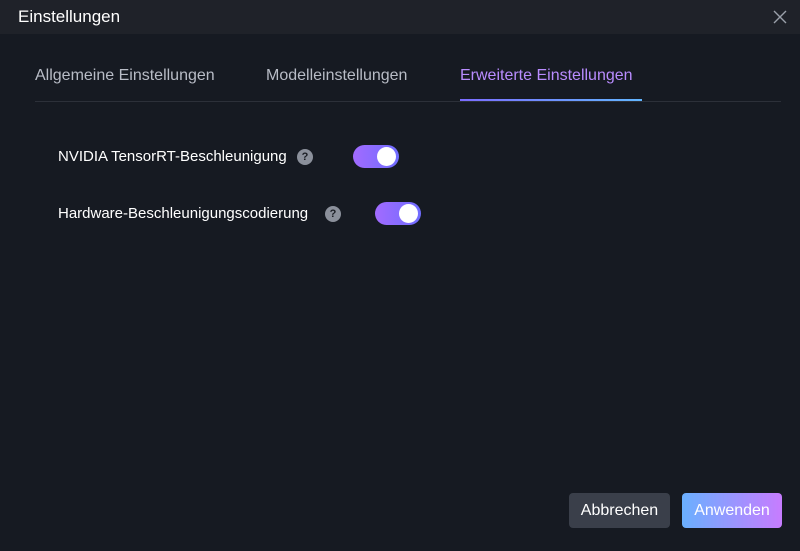 The width and height of the screenshot is (800, 551). What do you see at coordinates (398, 213) in the screenshot?
I see `hardware-encoding-toggle` at bounding box center [398, 213].